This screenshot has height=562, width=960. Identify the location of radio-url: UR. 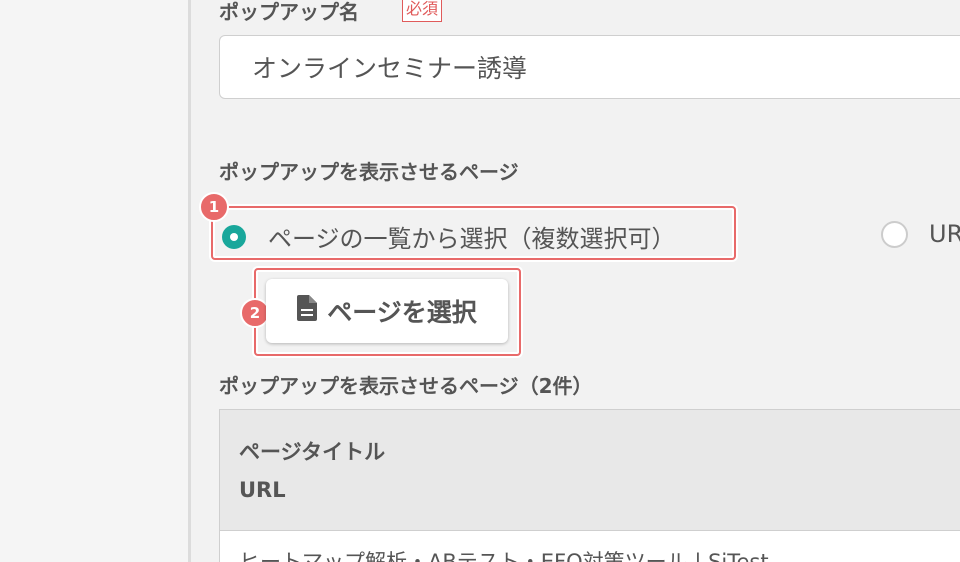
(920, 234).